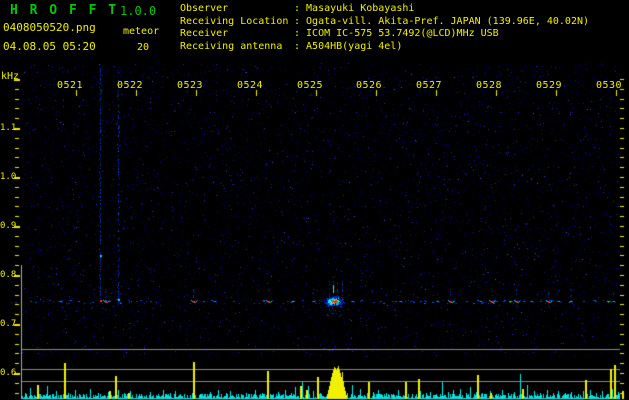 This screenshot has width=629, height=400. Describe the element at coordinates (354, 8) in the screenshot. I see `info-value: : Masayuki Kobayashi` at that location.